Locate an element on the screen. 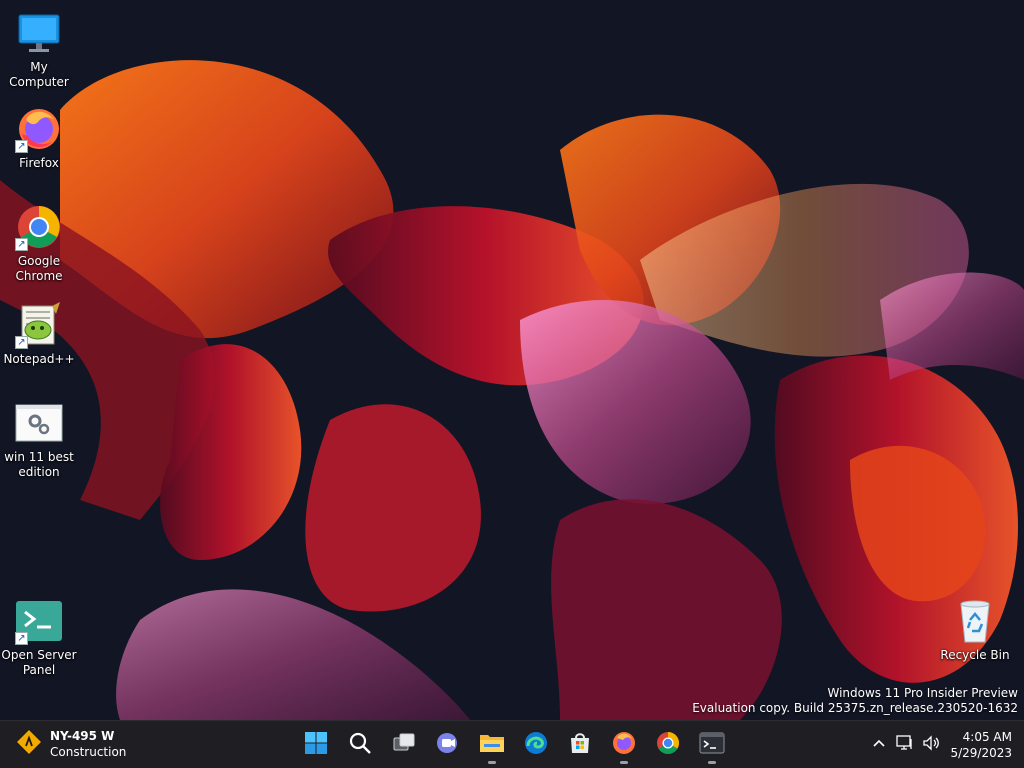 The image size is (1024, 768). microsoft-store-icon is located at coordinates (580, 745).